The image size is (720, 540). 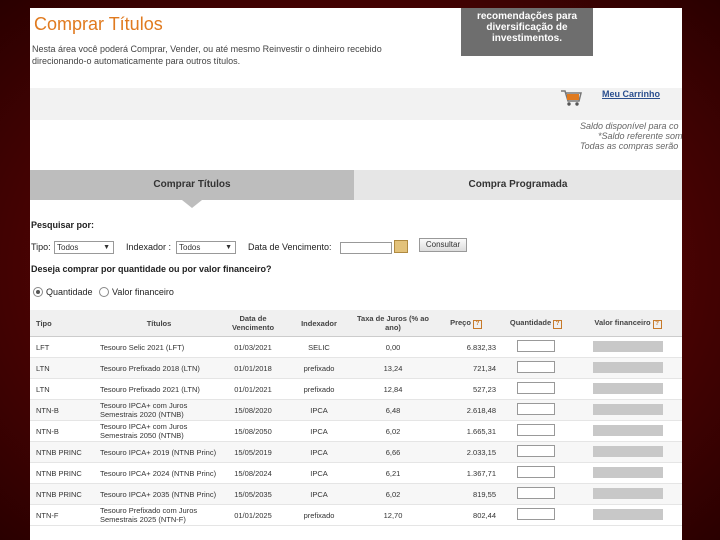 I want to click on cell-vencimento: 15/05/2019, so click(x=253, y=452).